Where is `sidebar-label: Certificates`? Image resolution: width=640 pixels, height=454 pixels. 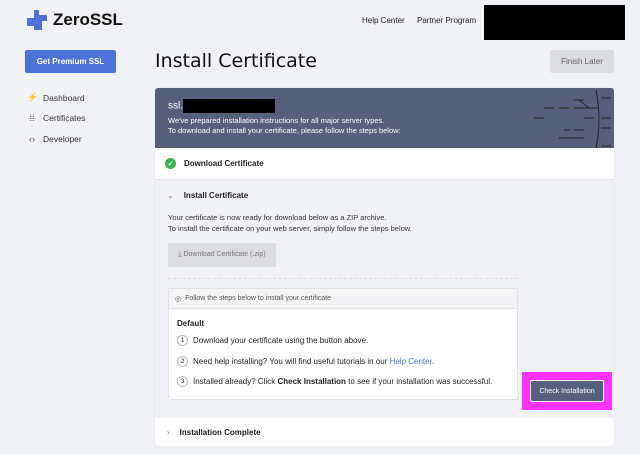
sidebar-label: Certificates is located at coordinates (64, 118).